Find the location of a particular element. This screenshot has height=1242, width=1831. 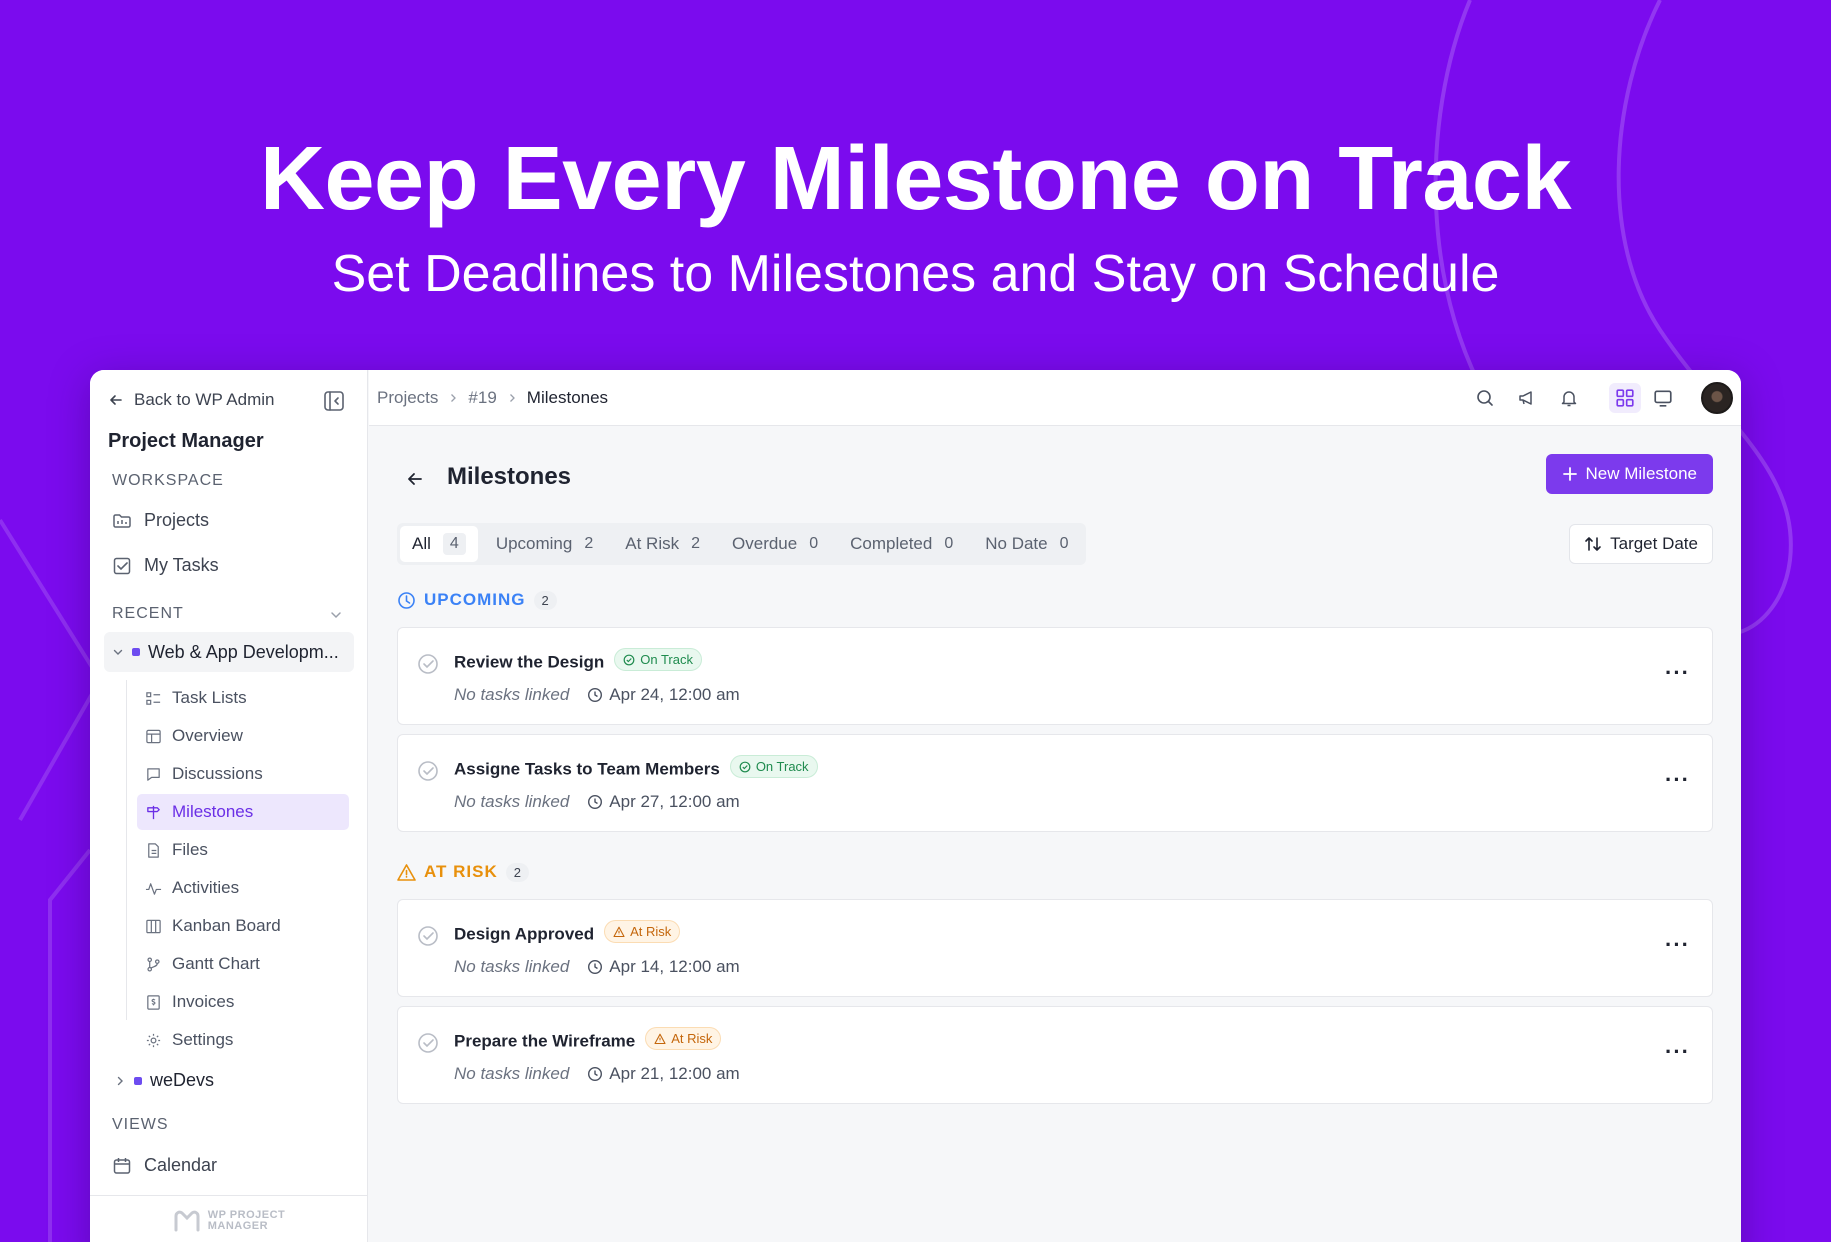

sort-icon is located at coordinates (1593, 544).